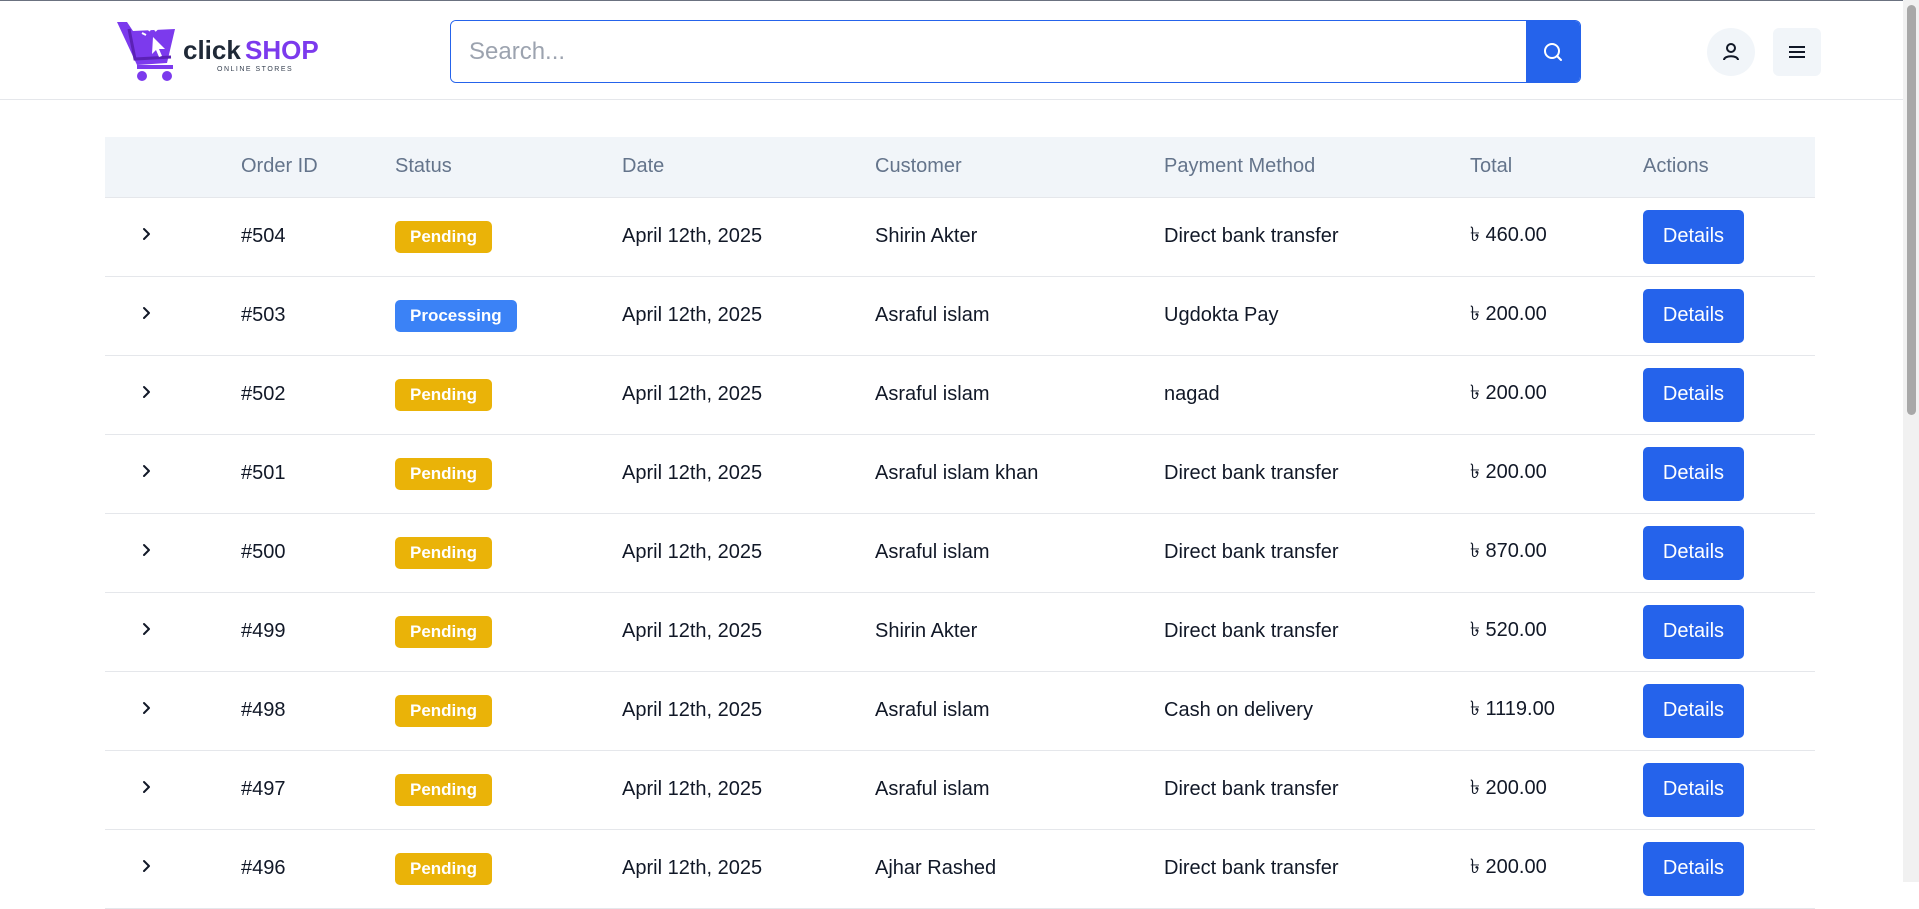  Describe the element at coordinates (1512, 709) in the screenshot. I see `order-total: ৳ 1119.00` at that location.